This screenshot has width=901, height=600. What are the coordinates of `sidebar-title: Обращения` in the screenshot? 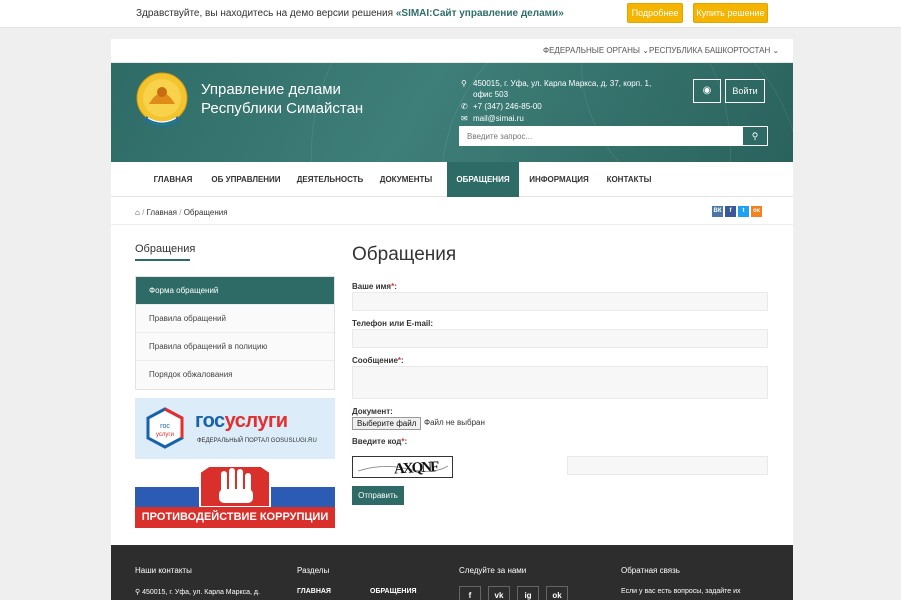 It's located at (165, 249).